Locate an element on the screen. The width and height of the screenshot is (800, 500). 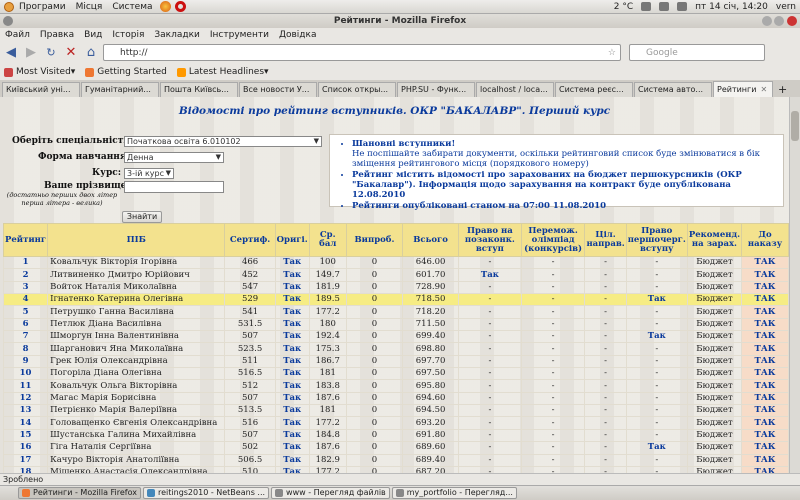
taskbar-firefox: Рейтинги - Mozilla Firefox is located at coordinates (79, 493).